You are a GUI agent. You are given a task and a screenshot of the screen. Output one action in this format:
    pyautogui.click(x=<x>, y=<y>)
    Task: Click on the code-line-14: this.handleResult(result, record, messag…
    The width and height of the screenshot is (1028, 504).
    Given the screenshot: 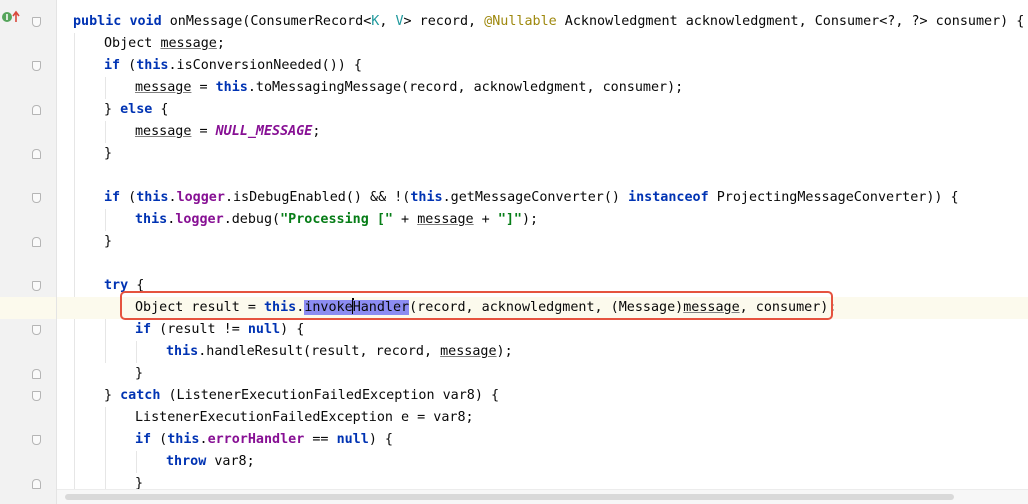 What is the action you would take?
    pyautogui.click(x=542, y=352)
    